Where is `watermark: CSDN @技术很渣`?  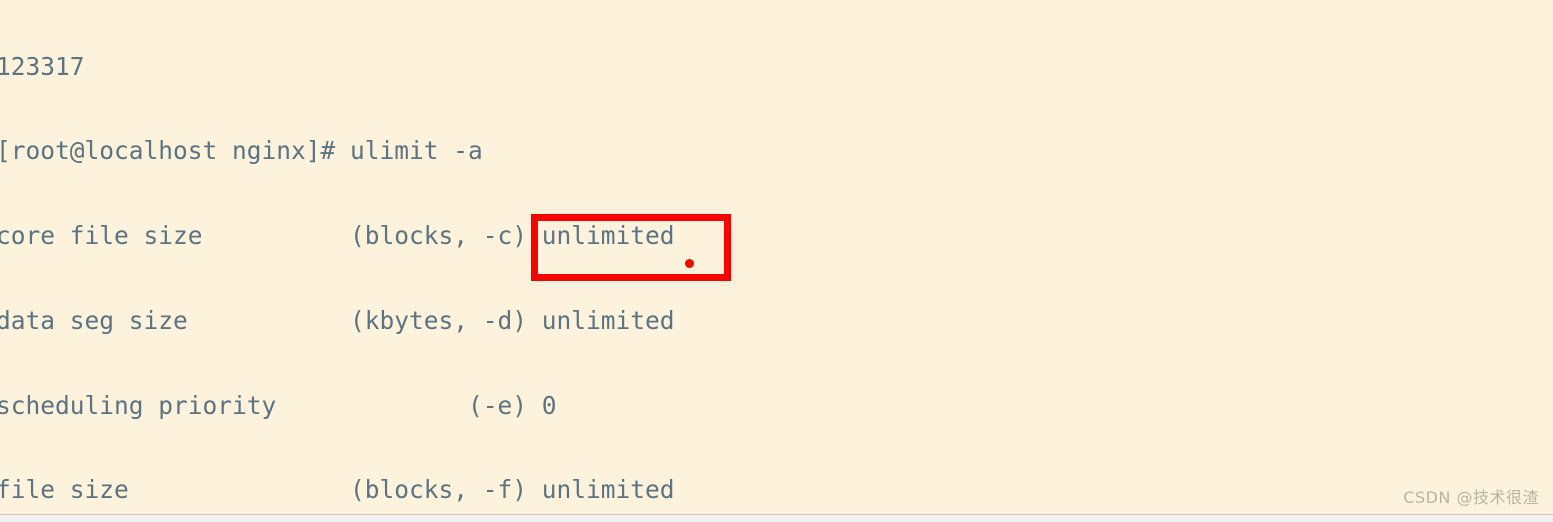 watermark: CSDN @技术很渣 is located at coordinates (1471, 497).